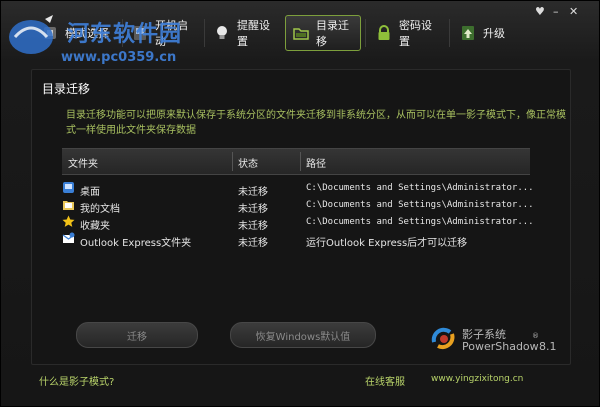 The width and height of the screenshot is (600, 407). What do you see at coordinates (445, 340) in the screenshot?
I see `powershadow-logo-icon` at bounding box center [445, 340].